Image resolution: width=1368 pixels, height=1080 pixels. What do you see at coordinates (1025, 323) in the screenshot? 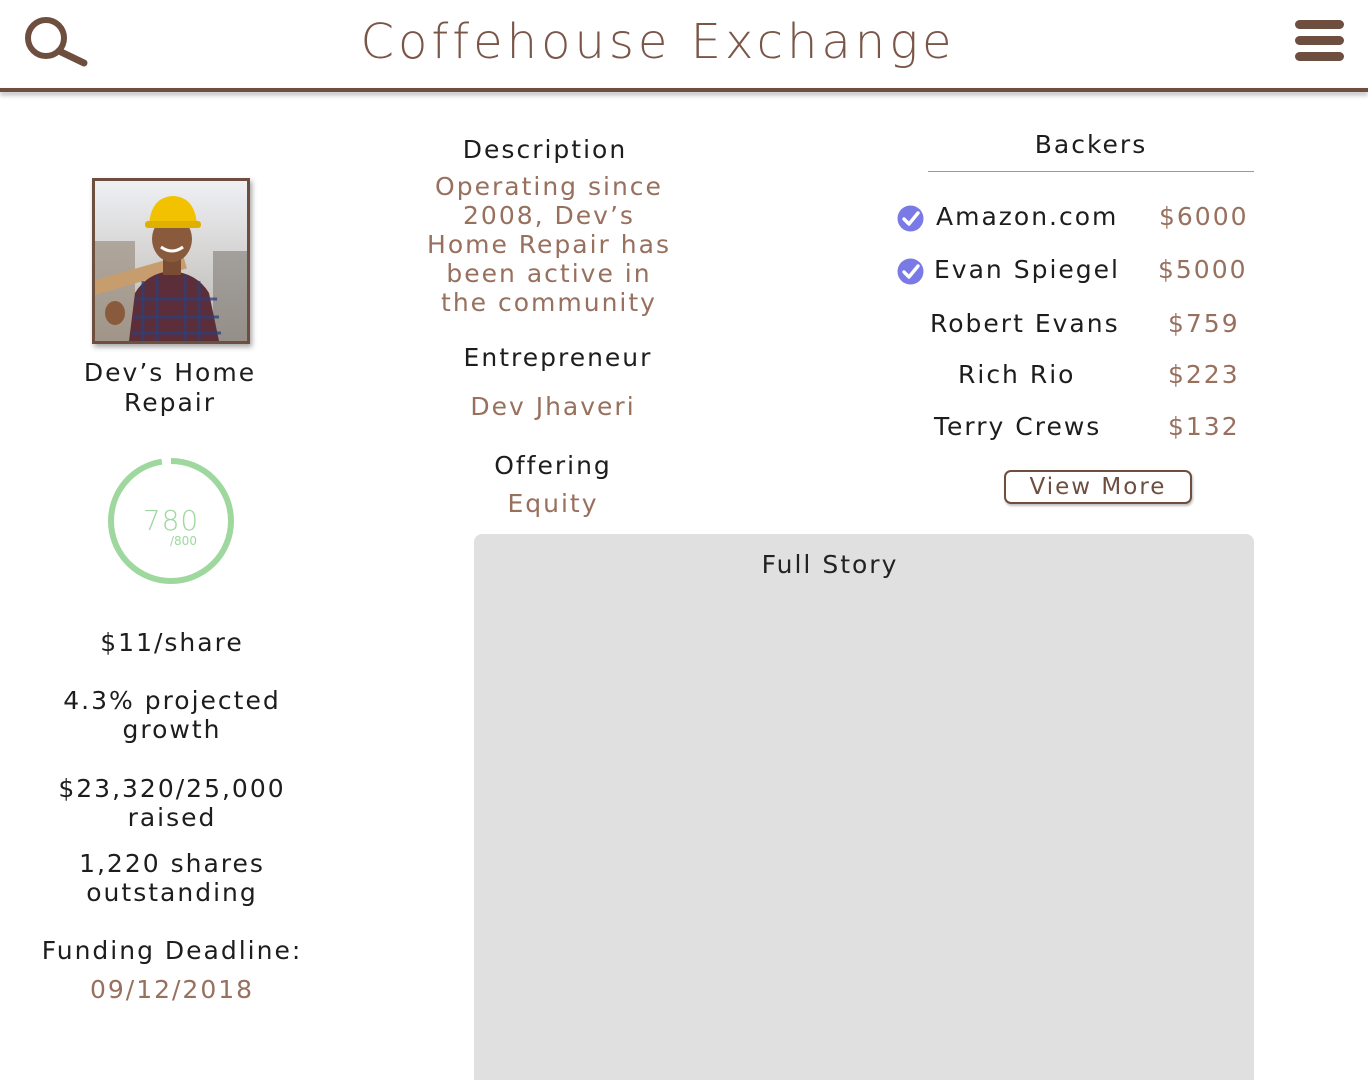
I see `backer-name: Robert Evans` at bounding box center [1025, 323].